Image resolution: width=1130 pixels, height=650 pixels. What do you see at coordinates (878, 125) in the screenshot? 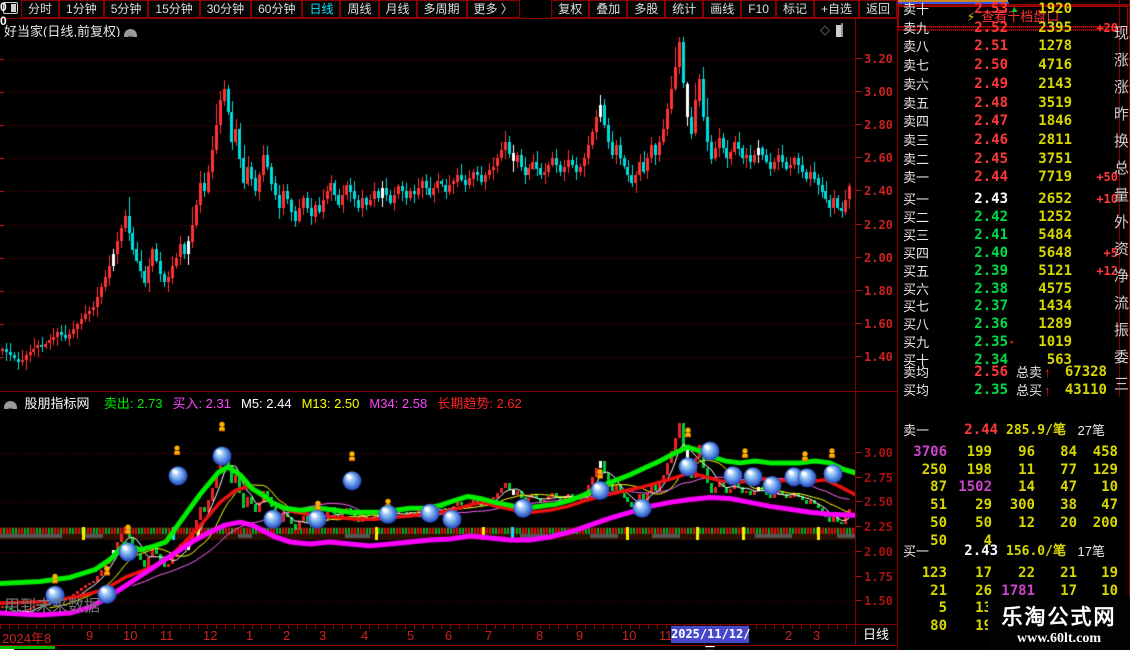
I see `price-label: 2.80` at bounding box center [878, 125].